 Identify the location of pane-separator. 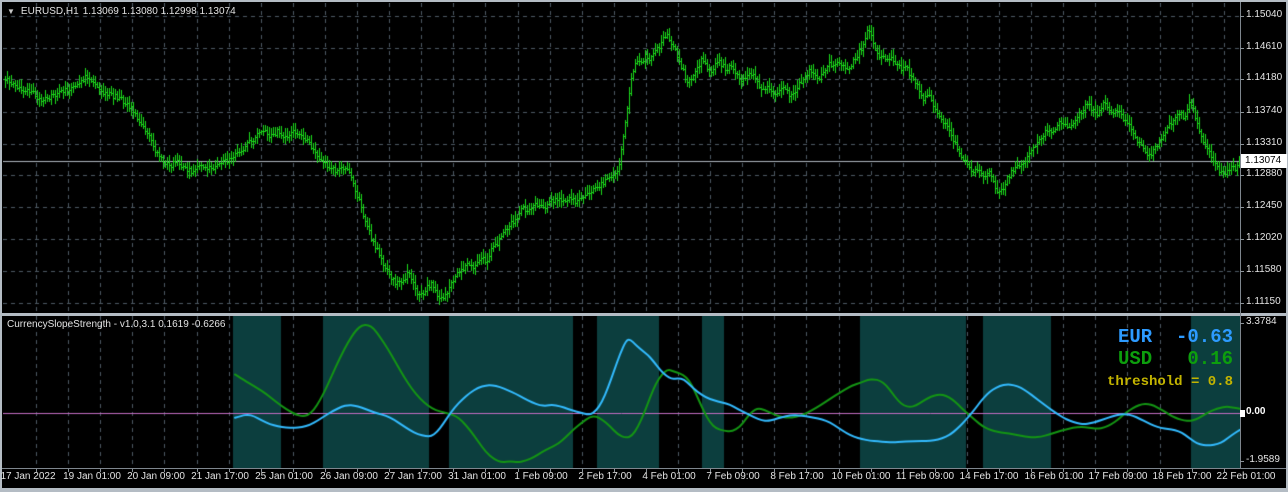
(644, 314).